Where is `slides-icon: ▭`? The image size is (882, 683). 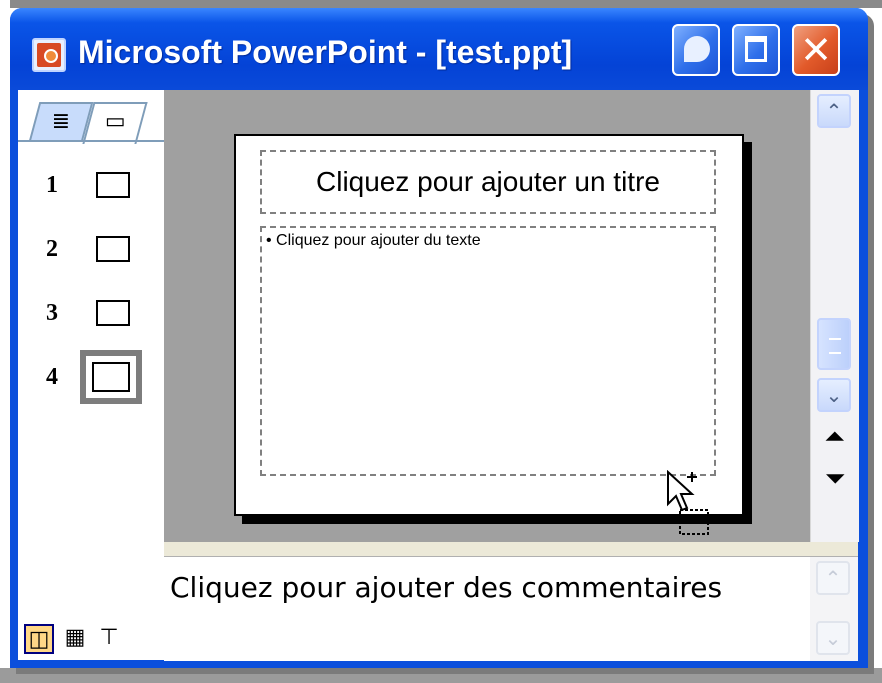 slides-icon: ▭ is located at coordinates (115, 121).